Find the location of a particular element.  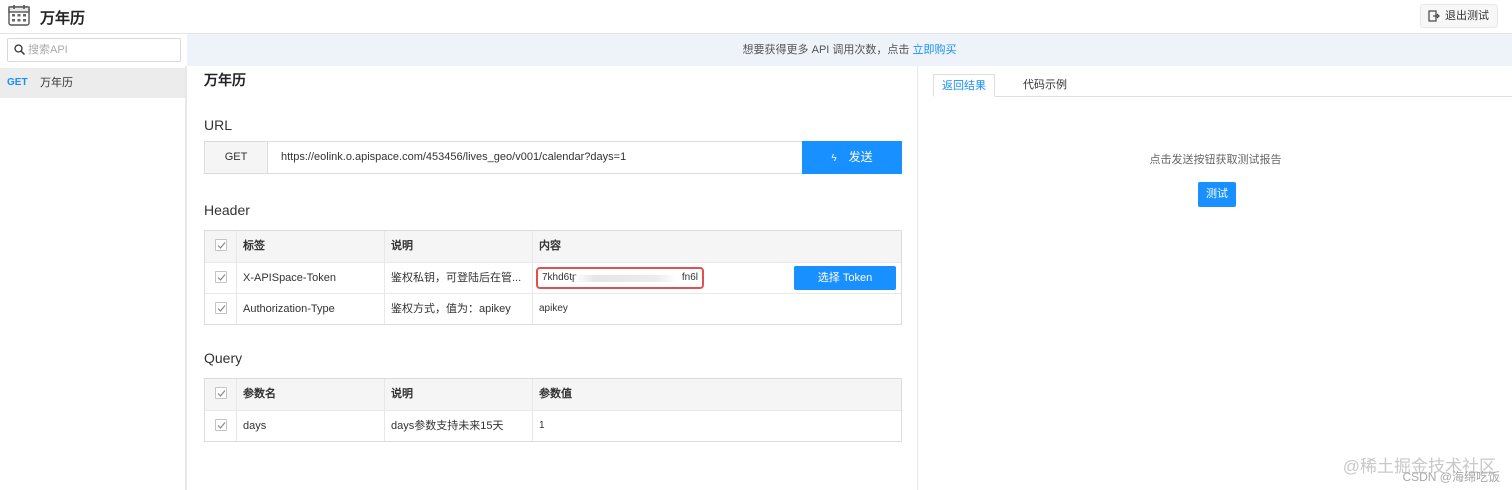

search-box is located at coordinates (94, 50).